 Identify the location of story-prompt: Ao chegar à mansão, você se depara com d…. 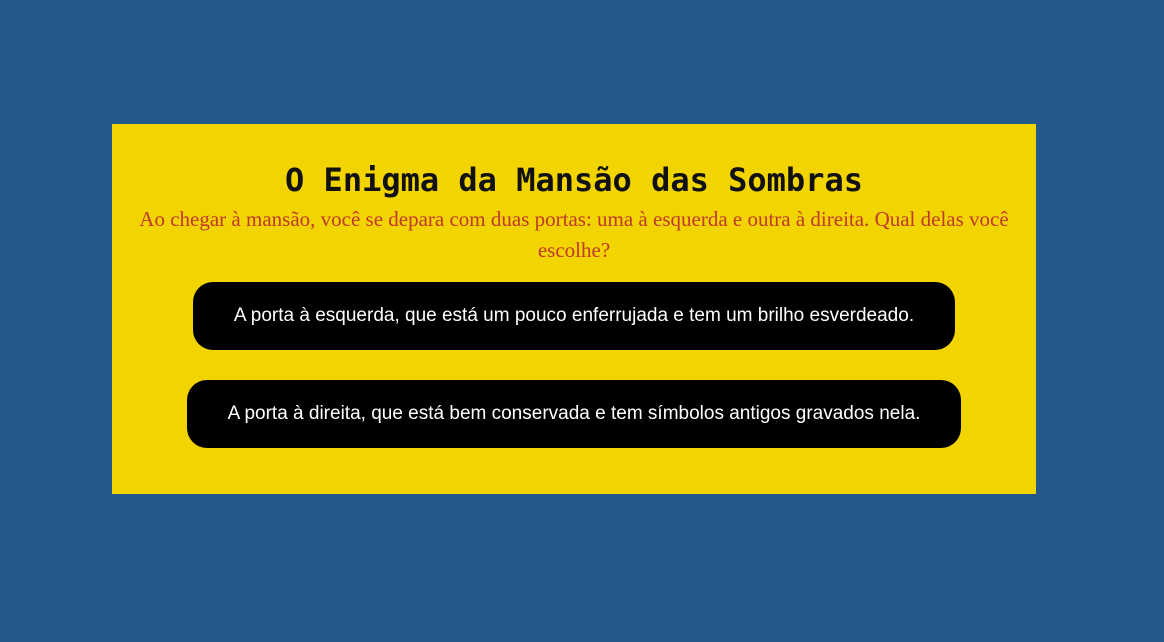
(574, 234).